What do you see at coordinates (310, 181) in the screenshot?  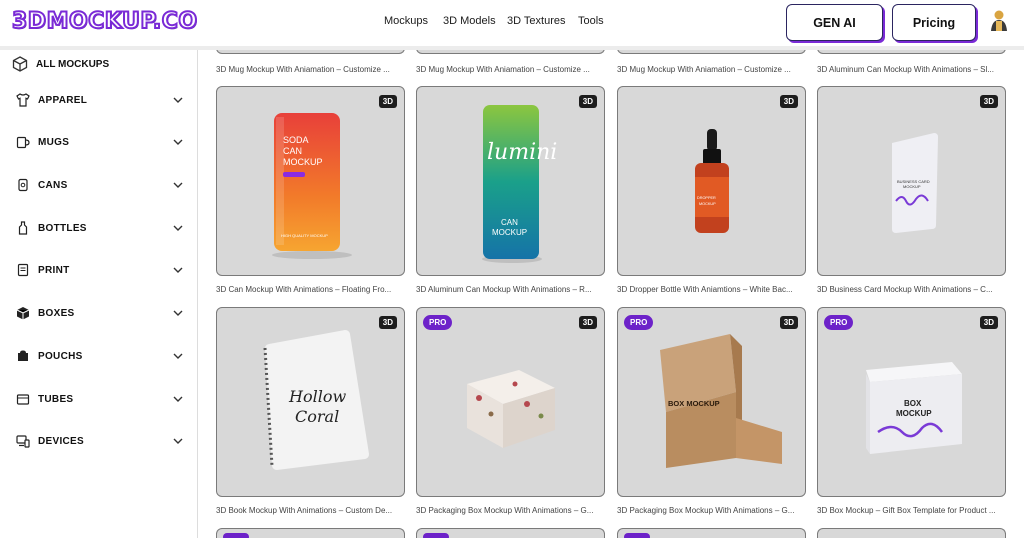 I see `product-card: SODA CAN MOCKUP HIGH QUALITY MOCKUP 3D` at bounding box center [310, 181].